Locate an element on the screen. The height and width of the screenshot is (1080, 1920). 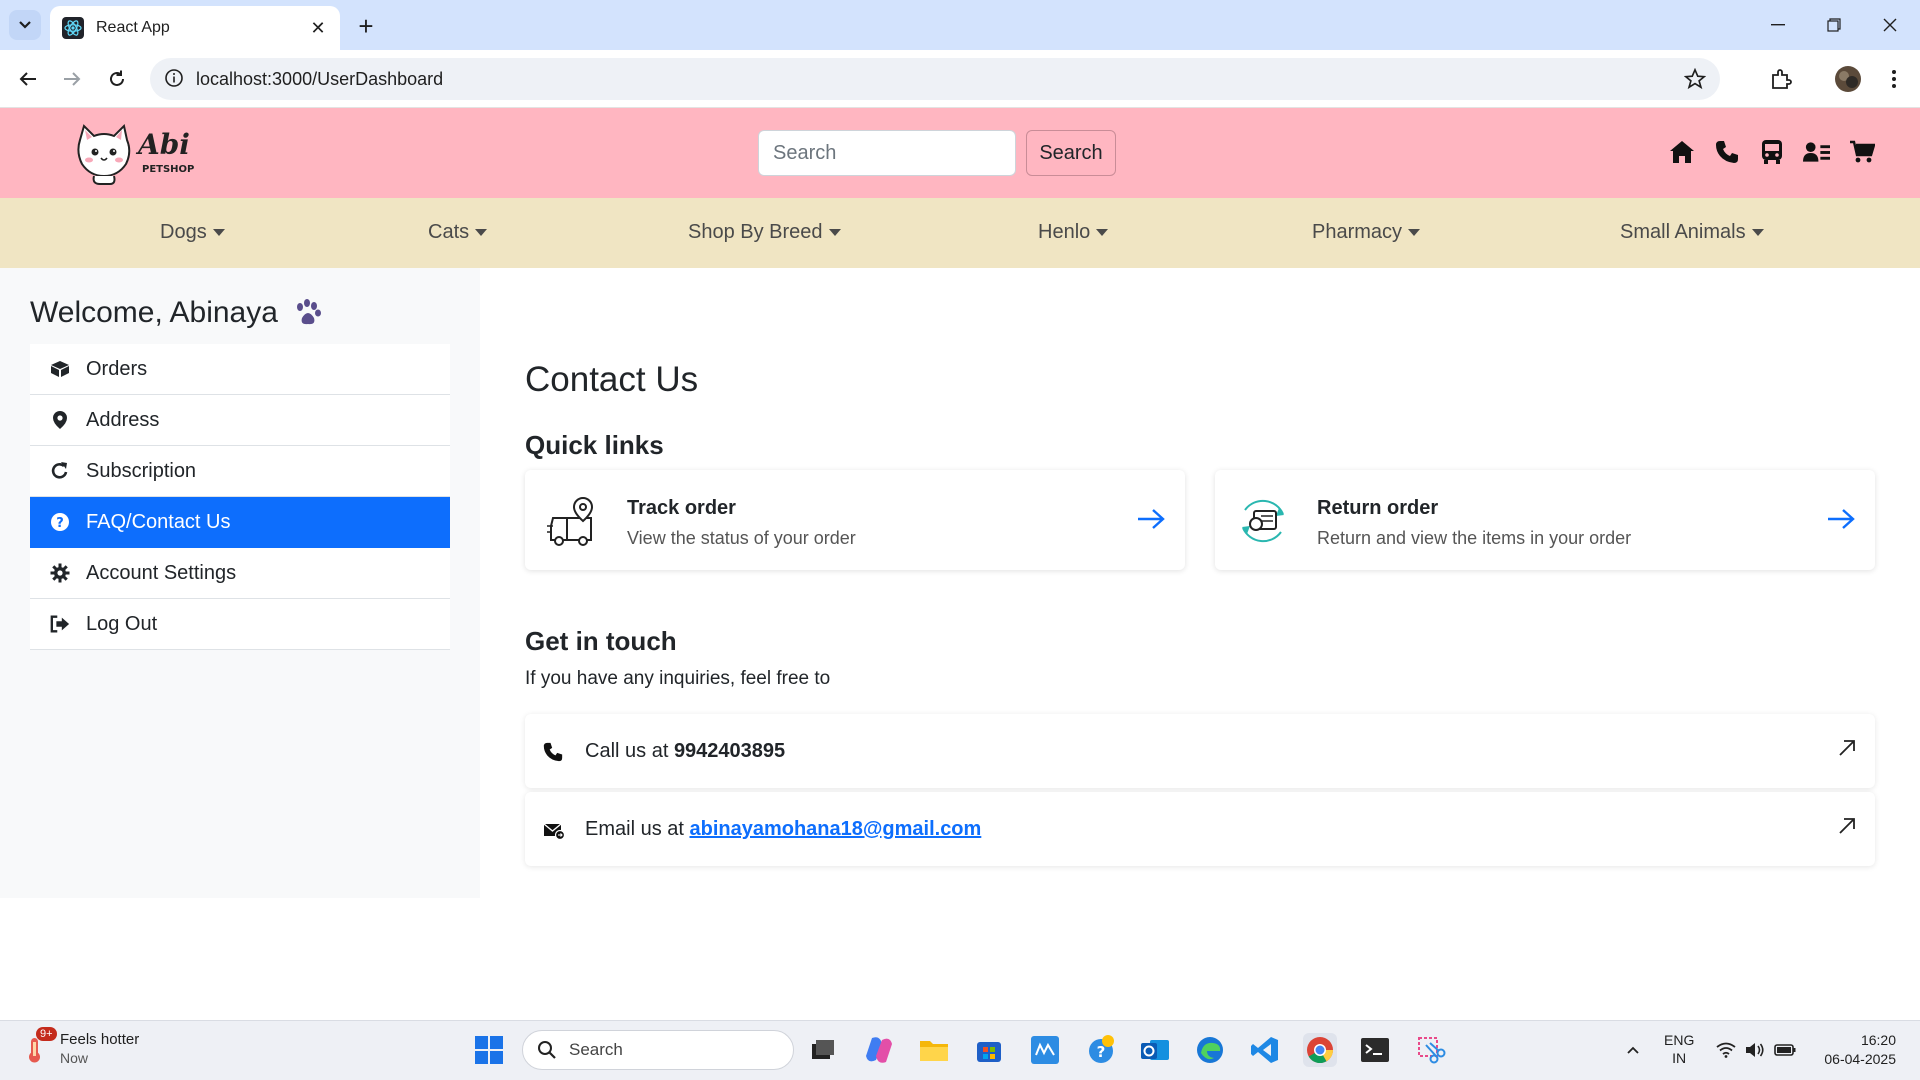
help-app-button: ? is located at coordinates (1101, 1050).